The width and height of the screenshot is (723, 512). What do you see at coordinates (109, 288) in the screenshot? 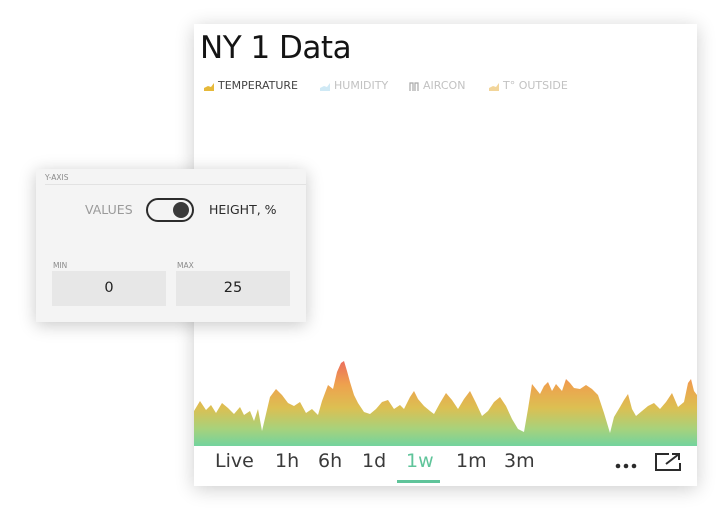
I see `min-input: 0` at bounding box center [109, 288].